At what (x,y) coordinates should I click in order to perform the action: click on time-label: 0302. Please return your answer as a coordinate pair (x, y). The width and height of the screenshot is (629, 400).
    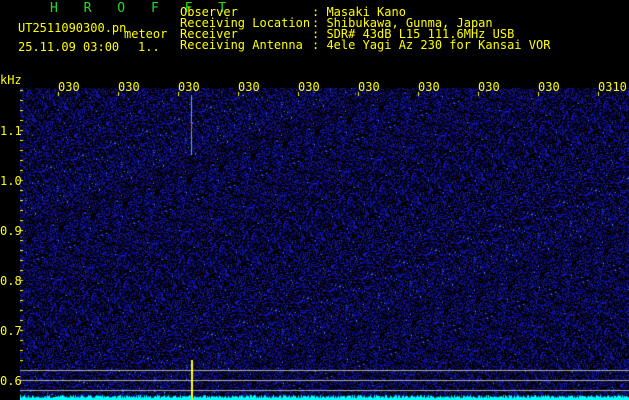
    Looking at the image, I should click on (129, 87).